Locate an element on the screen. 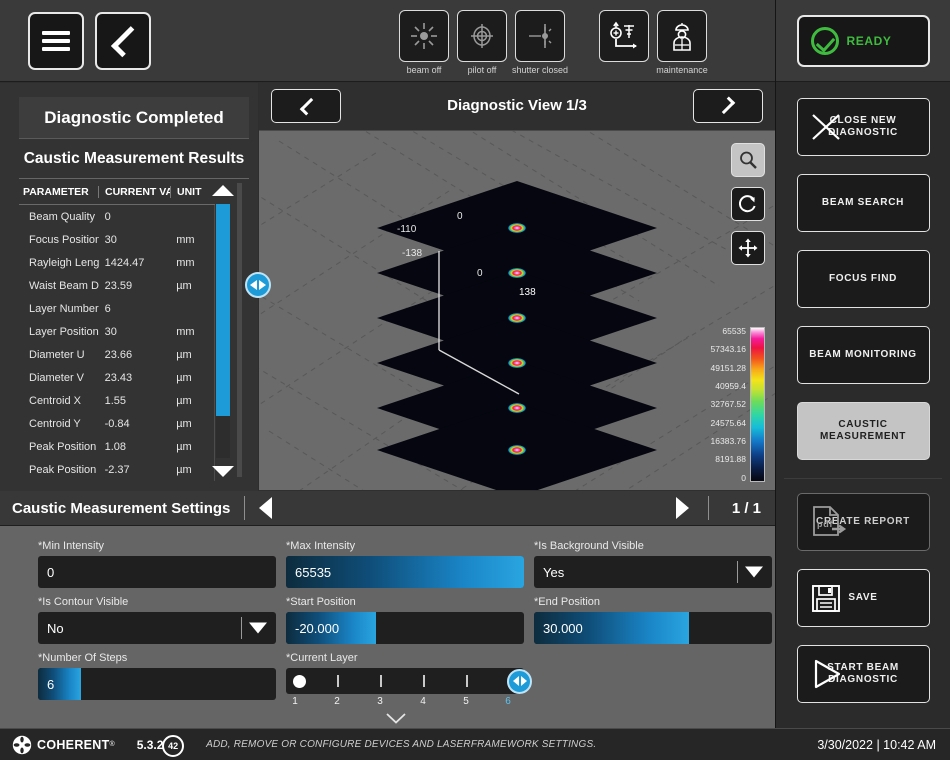  status-pilot: pilot off is located at coordinates (482, 42).